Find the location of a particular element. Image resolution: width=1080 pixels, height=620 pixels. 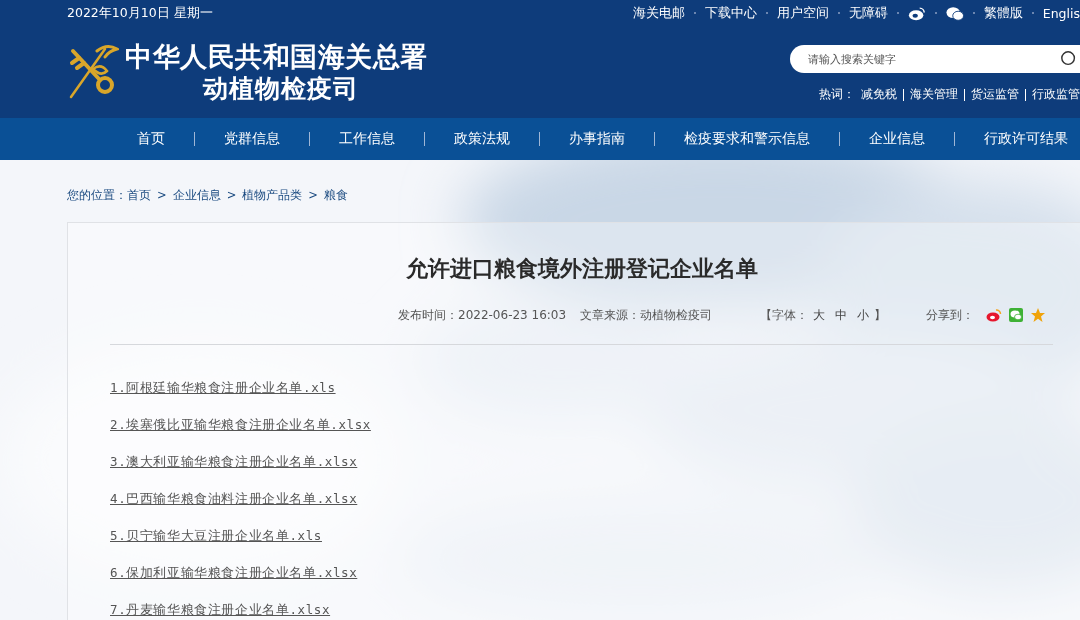

nav-tab: 检疫要求和警示信息 is located at coordinates (747, 139).